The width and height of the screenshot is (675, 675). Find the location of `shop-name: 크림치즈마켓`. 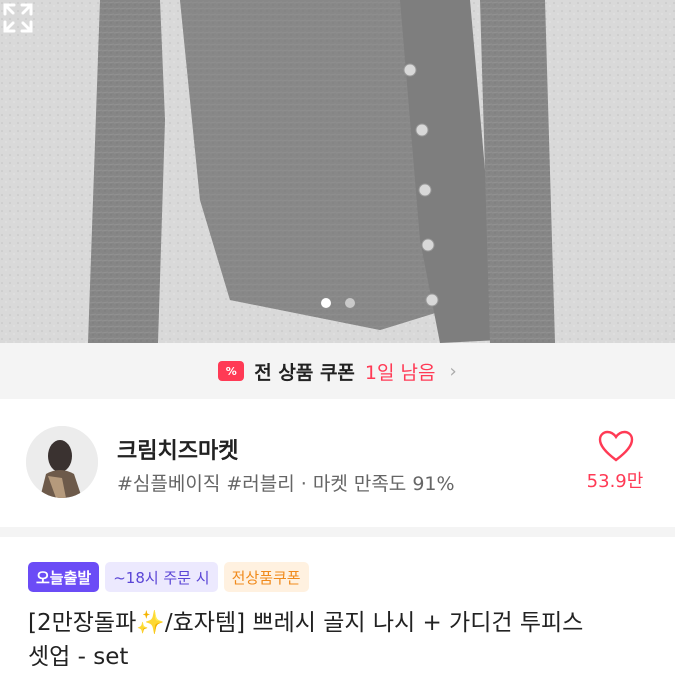

shop-name: 크림치즈마켓 is located at coordinates (177, 449).